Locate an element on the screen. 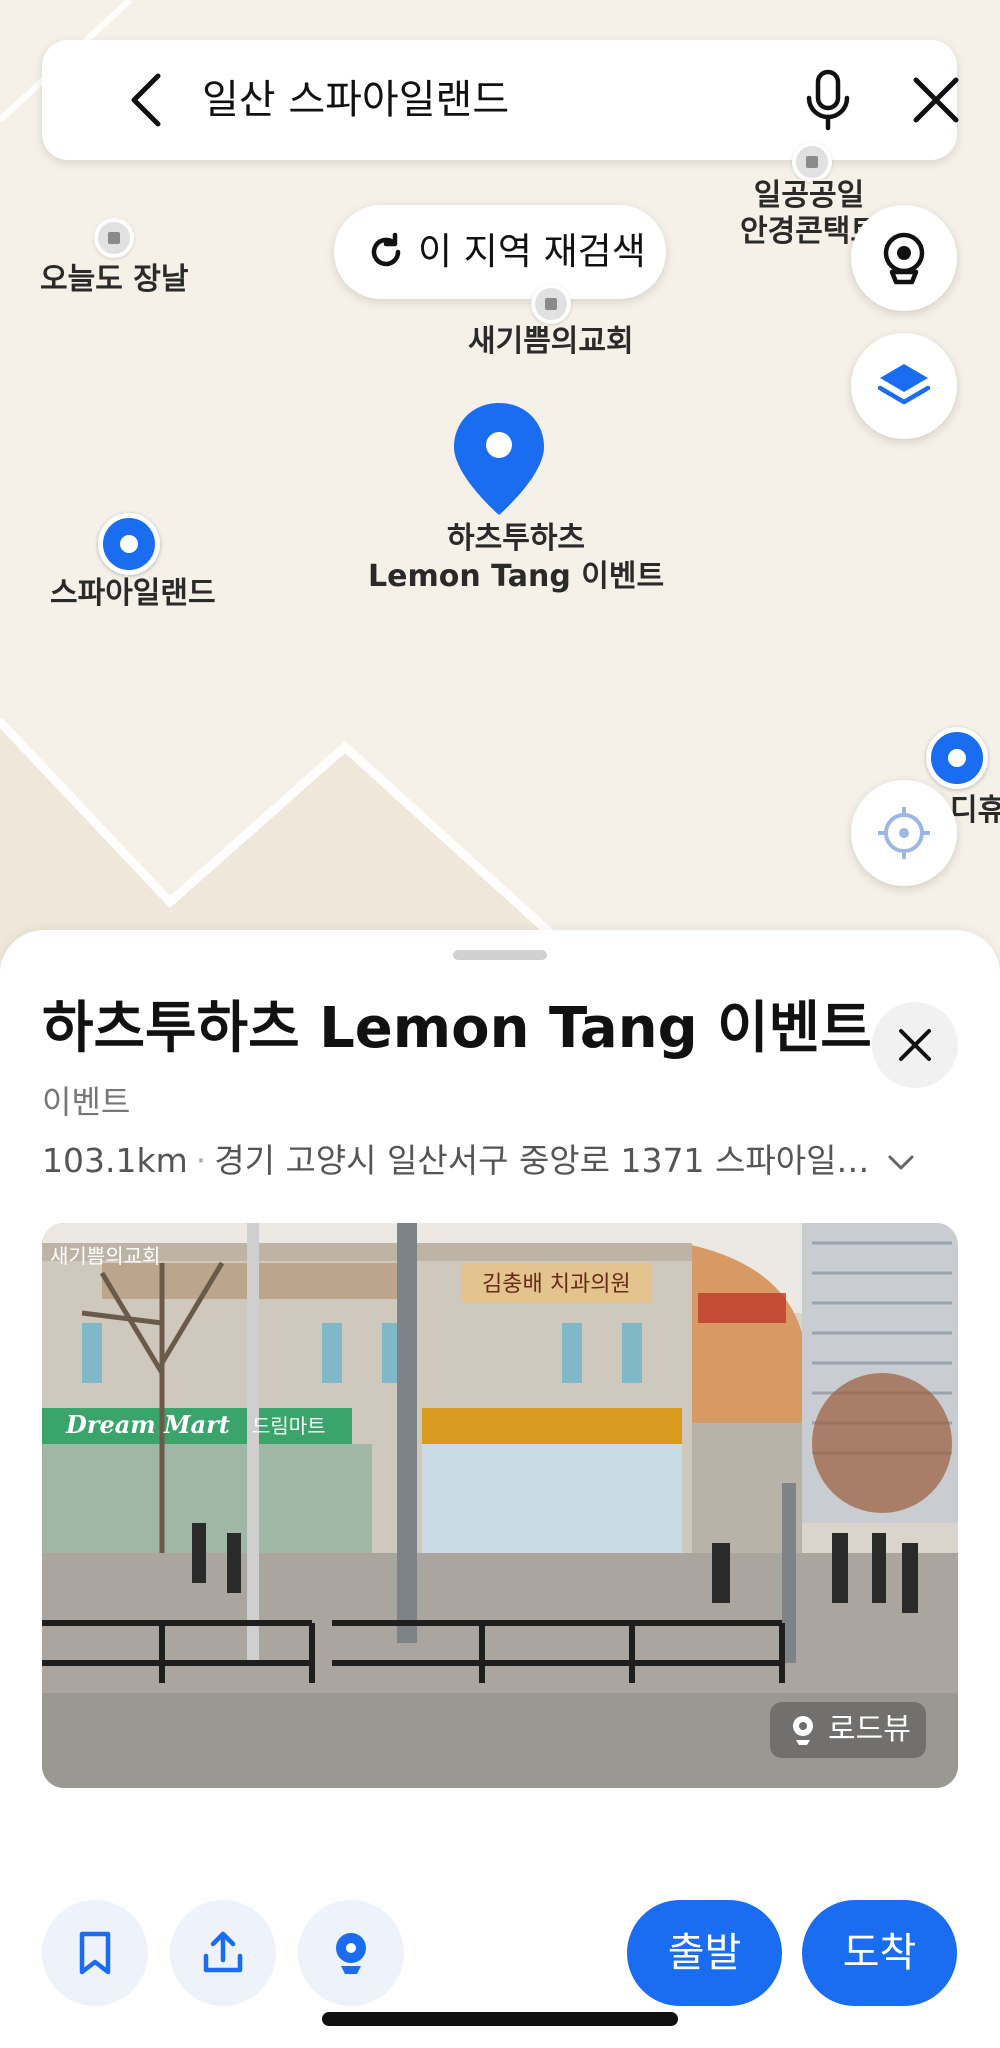  poi-marker-market is located at coordinates (114, 238).